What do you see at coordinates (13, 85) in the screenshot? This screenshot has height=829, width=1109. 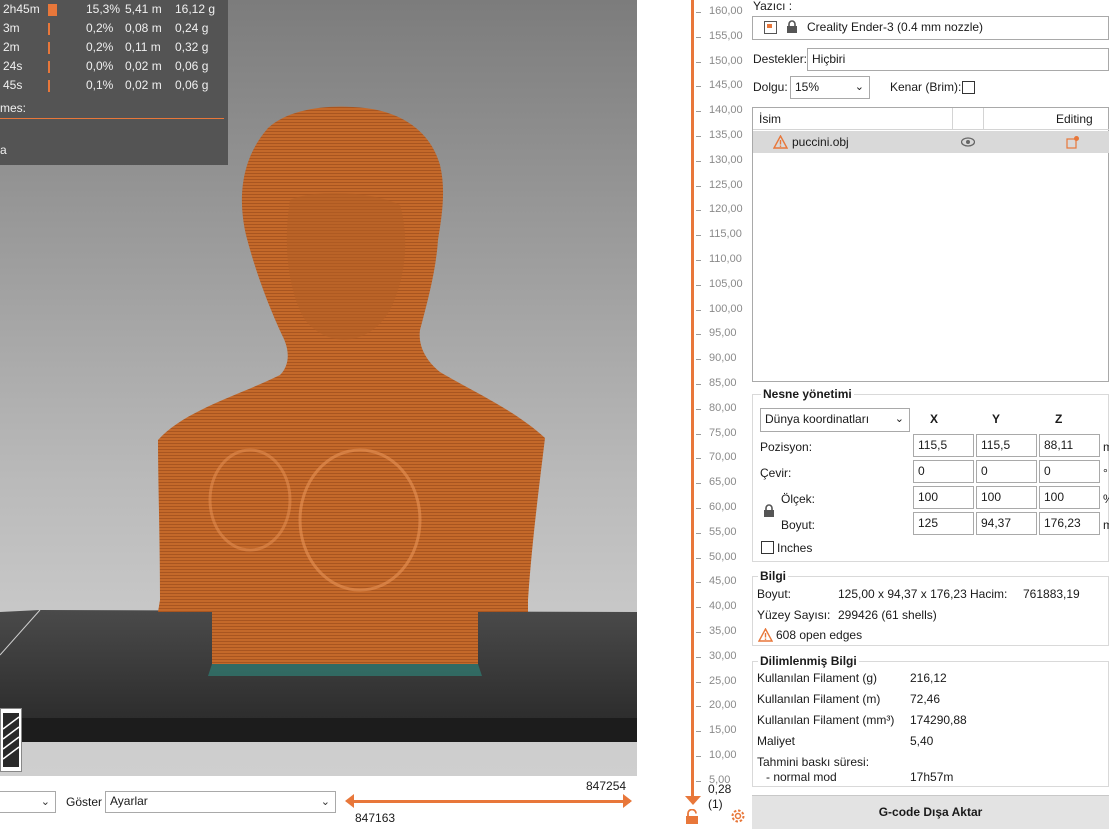 I see `stat-time: 45s` at bounding box center [13, 85].